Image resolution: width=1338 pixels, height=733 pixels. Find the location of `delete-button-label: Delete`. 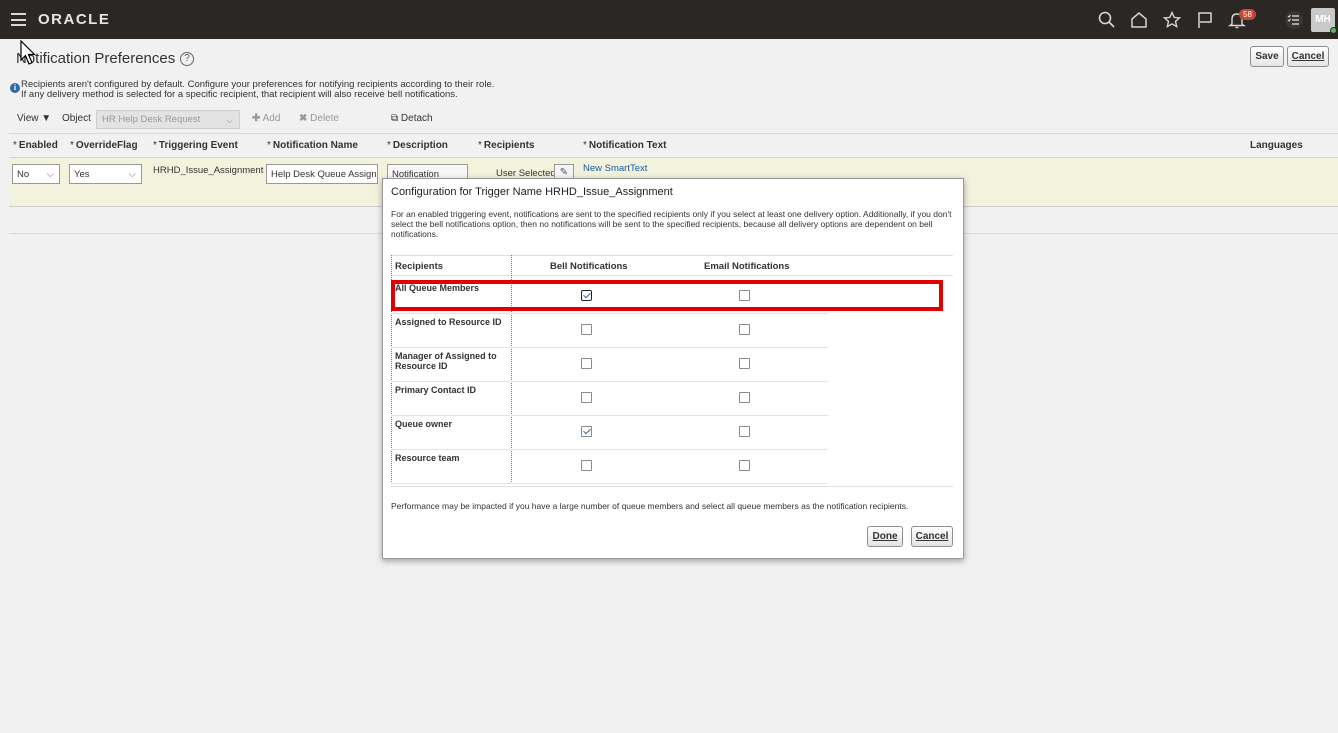

delete-button-label: Delete is located at coordinates (325, 118).